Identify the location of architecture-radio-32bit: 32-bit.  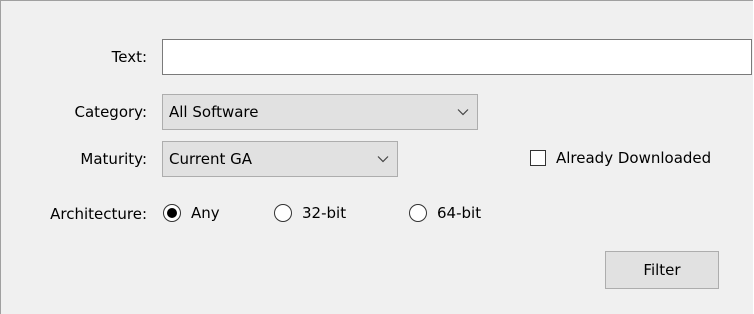
(310, 213).